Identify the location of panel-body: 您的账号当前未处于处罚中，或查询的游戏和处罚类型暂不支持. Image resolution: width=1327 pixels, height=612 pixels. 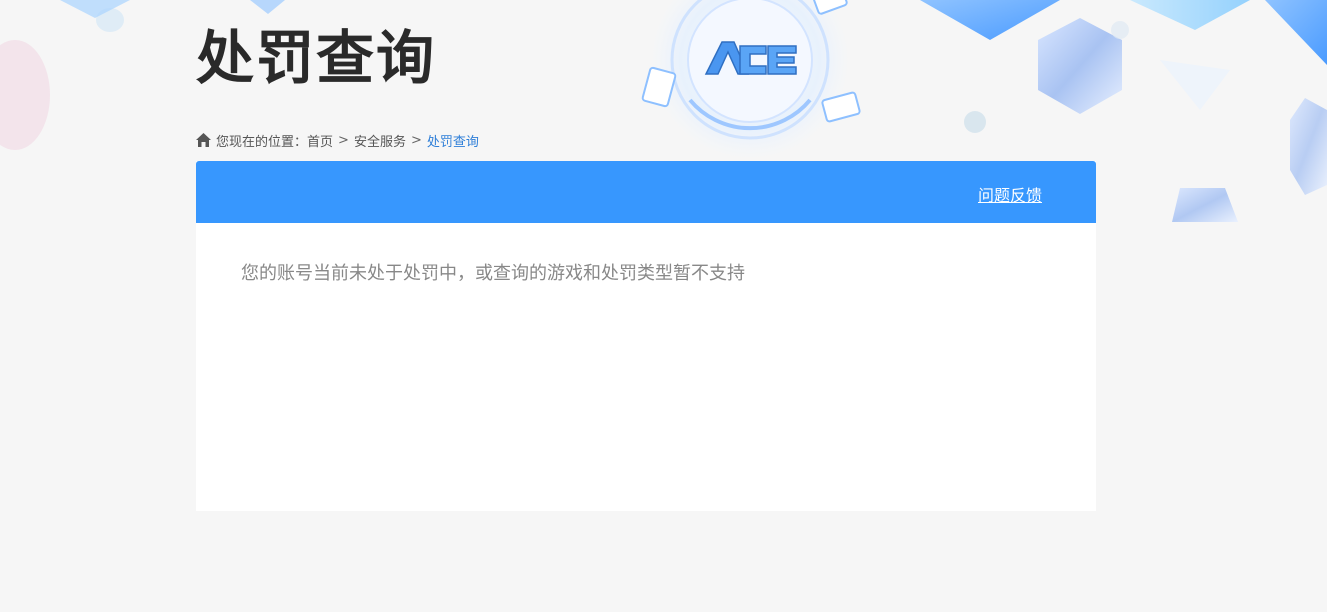
(646, 272).